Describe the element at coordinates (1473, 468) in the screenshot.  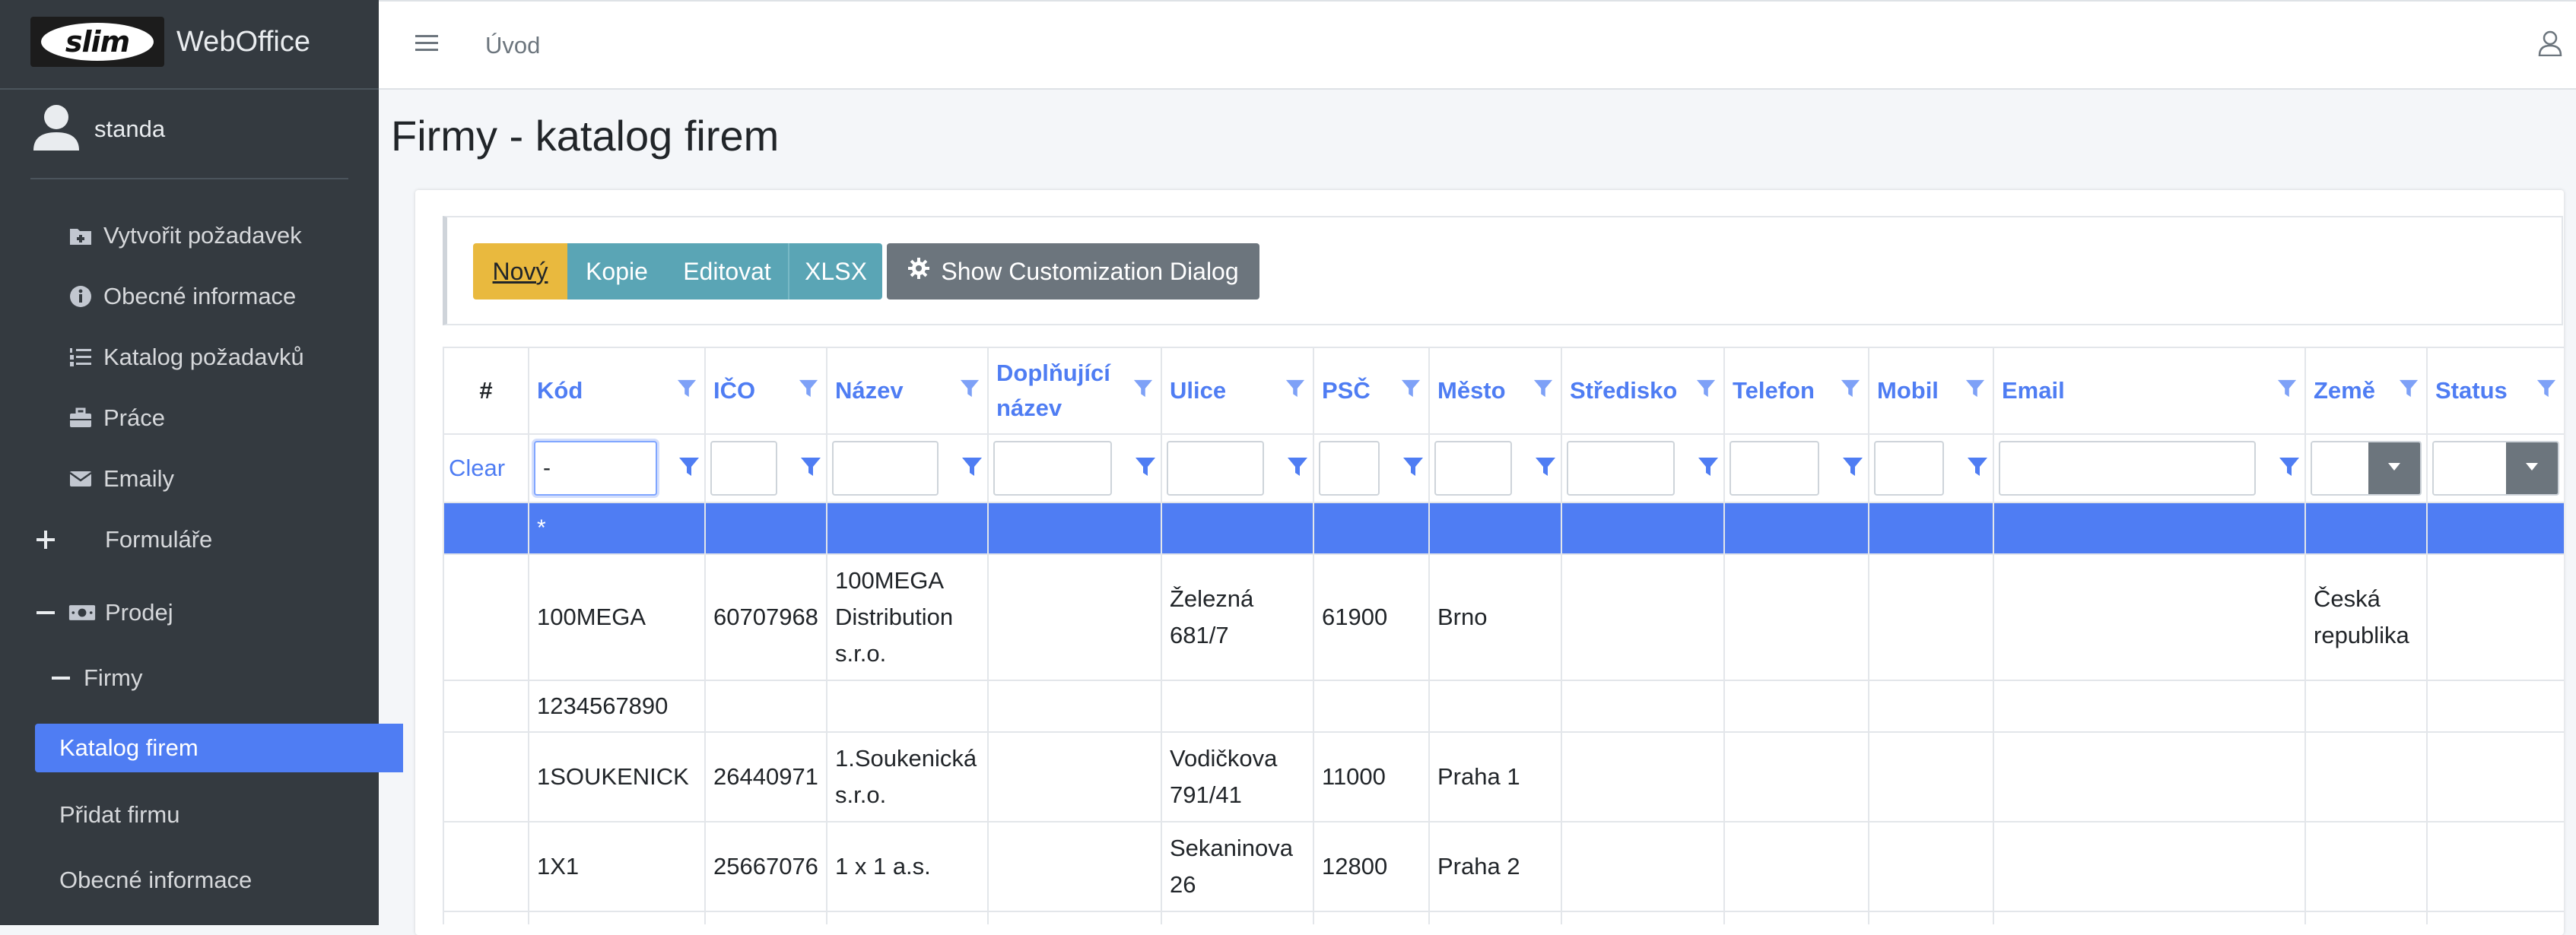
I see `filter-input-mesto` at that location.